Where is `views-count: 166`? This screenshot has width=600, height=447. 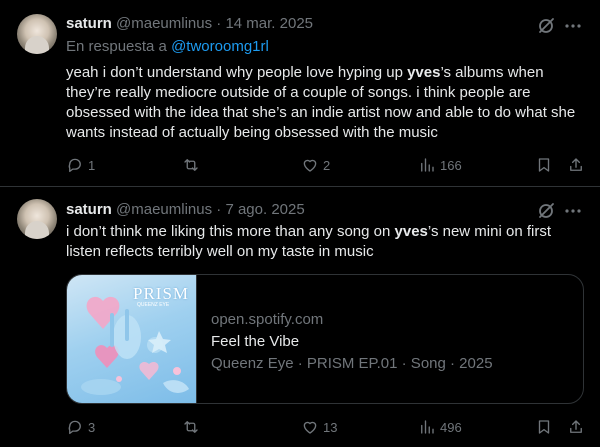 views-count: 166 is located at coordinates (451, 165).